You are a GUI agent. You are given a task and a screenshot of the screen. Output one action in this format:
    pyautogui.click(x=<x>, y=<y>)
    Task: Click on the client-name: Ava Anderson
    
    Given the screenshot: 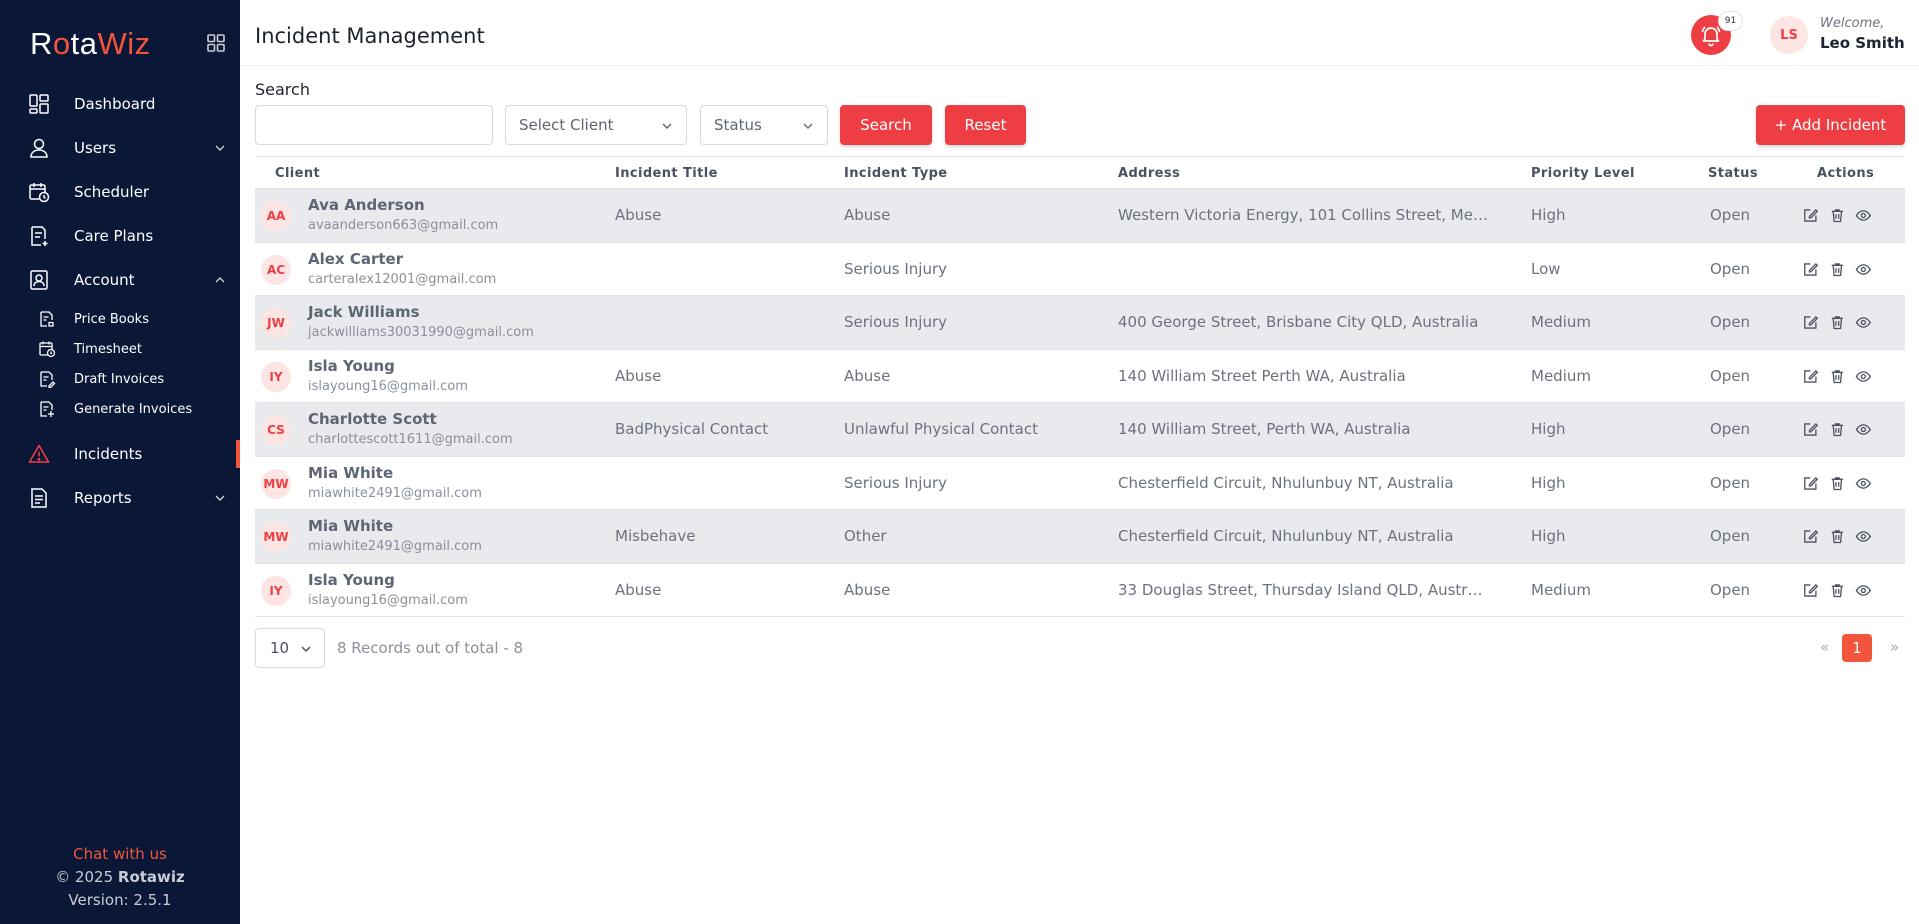 What is the action you would take?
    pyautogui.click(x=366, y=205)
    